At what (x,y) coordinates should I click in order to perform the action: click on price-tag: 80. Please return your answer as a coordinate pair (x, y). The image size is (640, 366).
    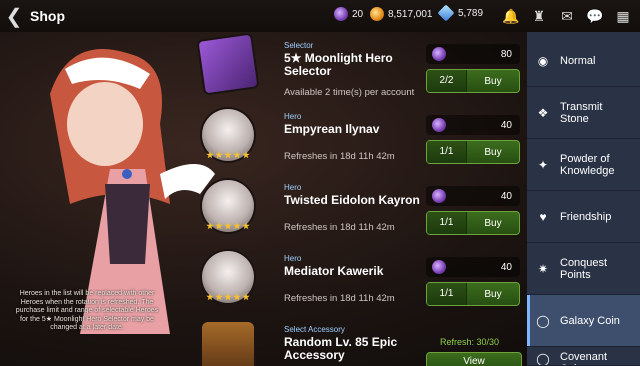
    Looking at the image, I should click on (473, 54).